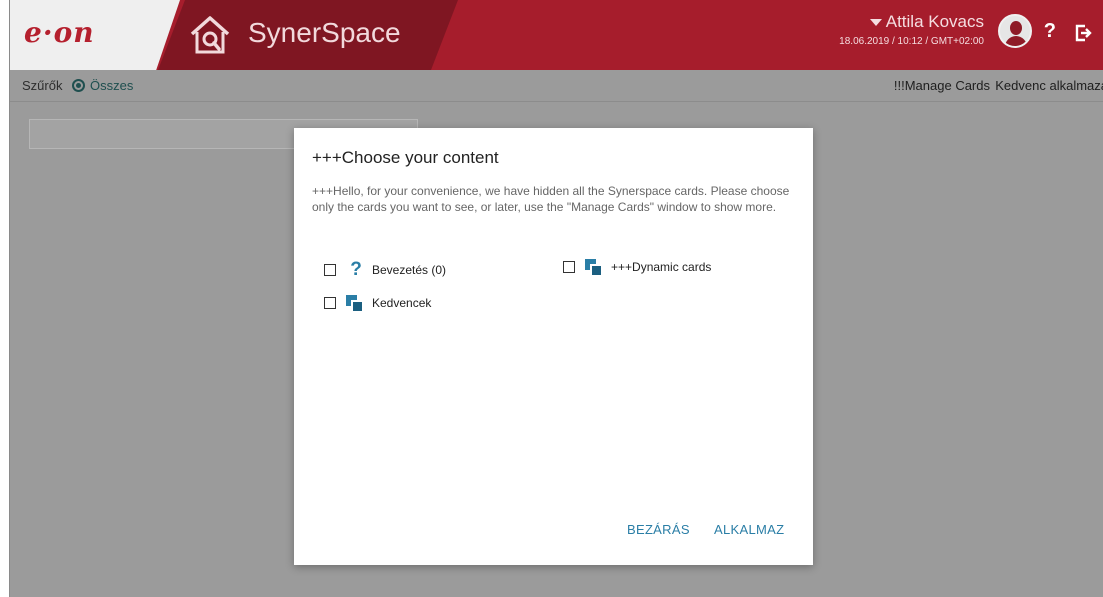  I want to click on close-button: BEZÁRÁS, so click(658, 529).